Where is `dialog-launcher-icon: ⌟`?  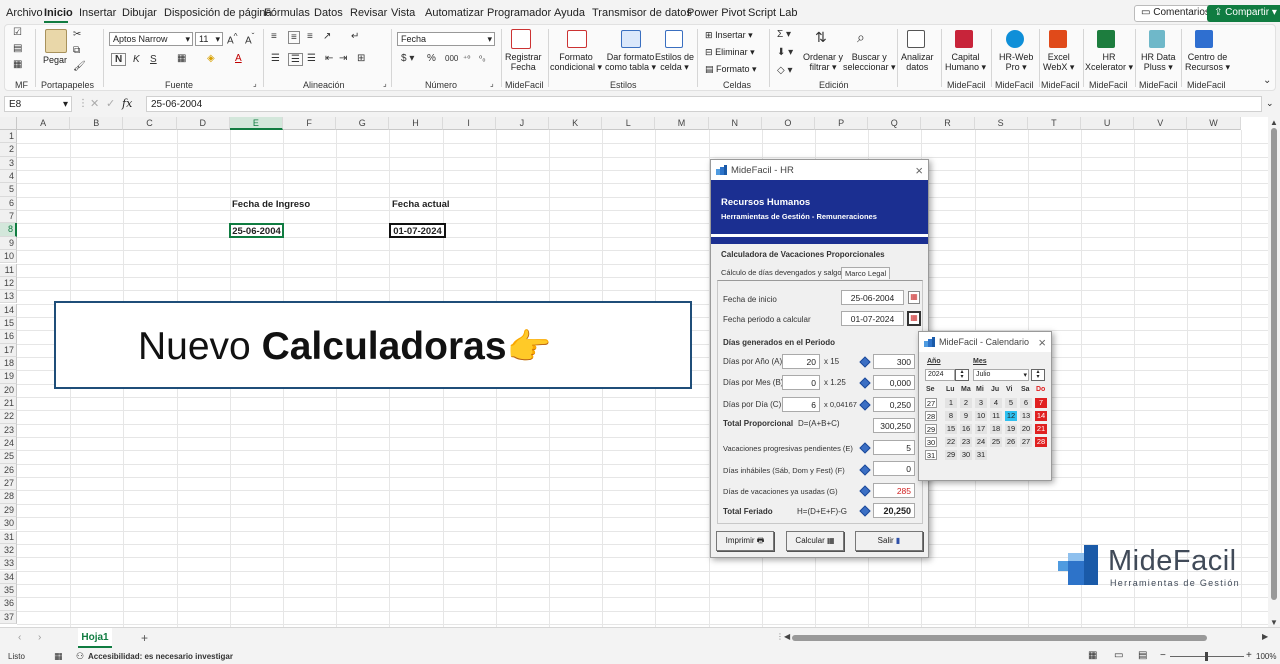
dialog-launcher-icon: ⌟ is located at coordinates (492, 83).